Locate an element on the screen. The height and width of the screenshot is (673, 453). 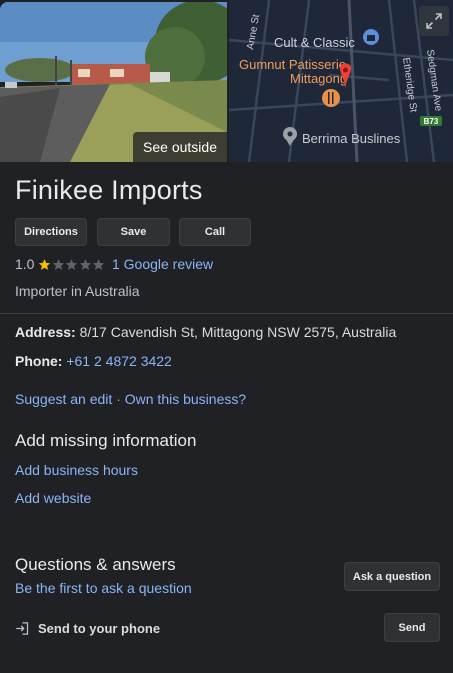
restaurant-pin-icon is located at coordinates (331, 98).